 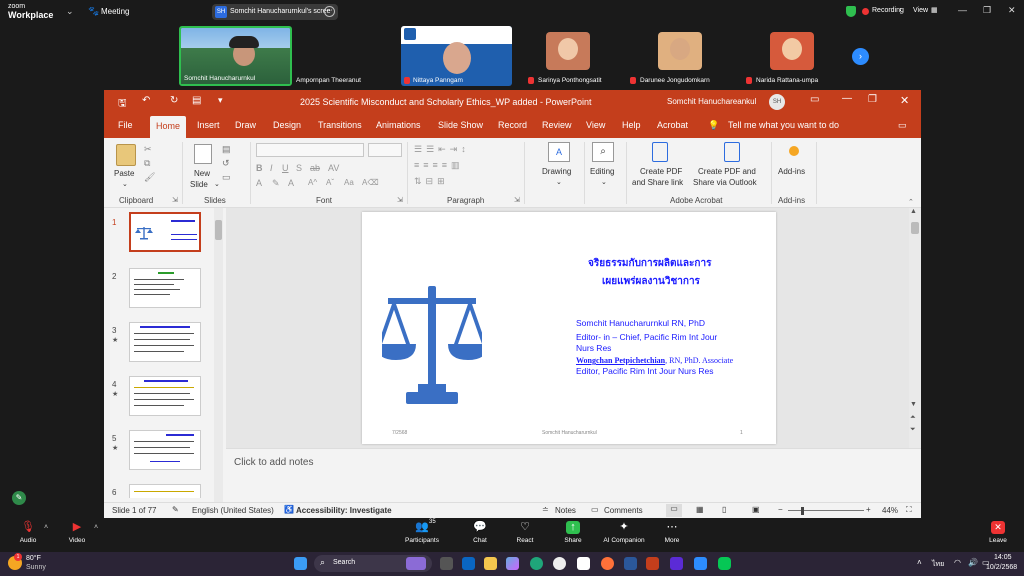 What do you see at coordinates (299, 168) in the screenshot?
I see `shadow-icon: S` at bounding box center [299, 168].